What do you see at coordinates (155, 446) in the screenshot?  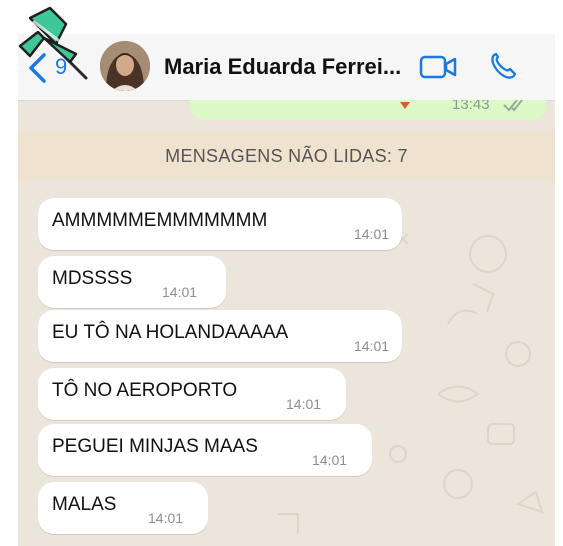 I see `message-text: PEGUEI MINJAS MAAS` at bounding box center [155, 446].